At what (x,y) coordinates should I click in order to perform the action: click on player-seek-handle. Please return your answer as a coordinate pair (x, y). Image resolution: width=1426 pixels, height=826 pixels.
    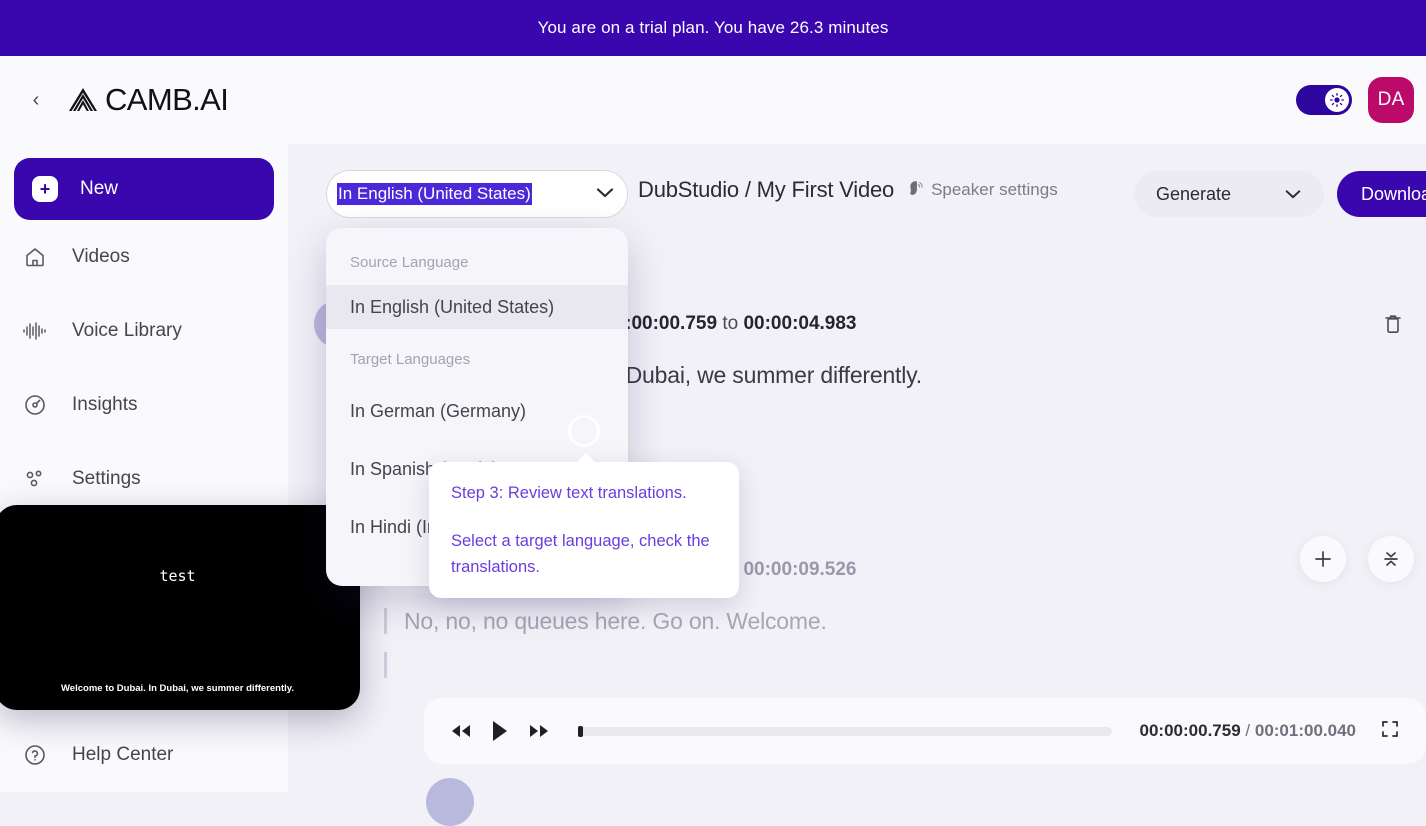
    Looking at the image, I should click on (580, 731).